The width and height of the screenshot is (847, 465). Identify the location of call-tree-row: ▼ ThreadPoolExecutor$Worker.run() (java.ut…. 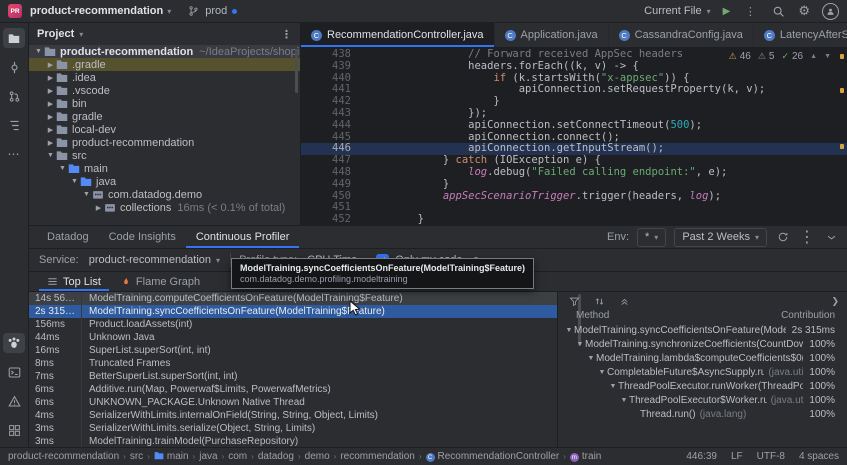
(702, 400).